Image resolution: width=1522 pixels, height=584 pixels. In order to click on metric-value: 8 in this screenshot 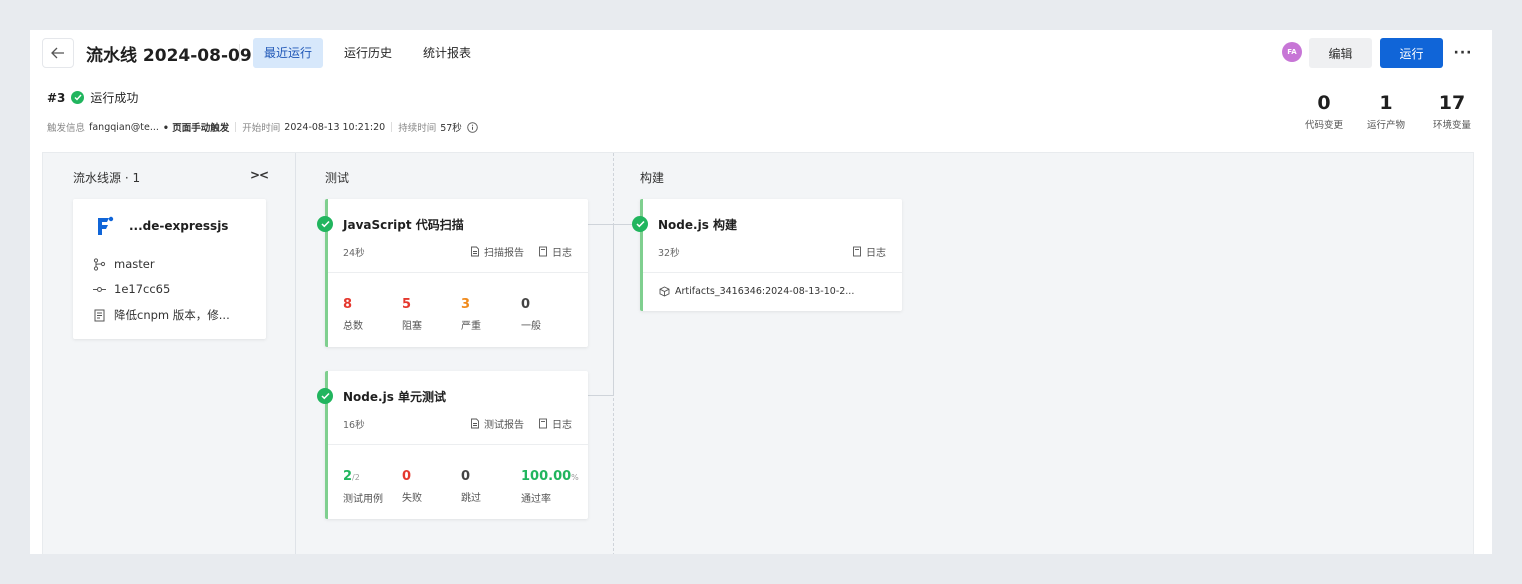, I will do `click(348, 304)`.